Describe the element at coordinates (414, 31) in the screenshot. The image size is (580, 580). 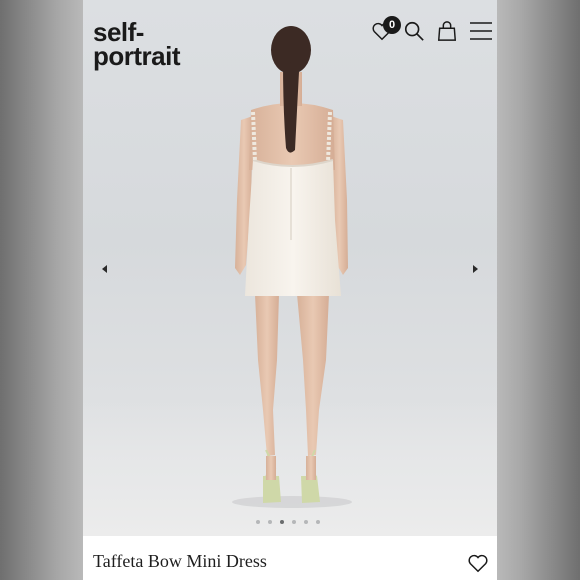
I see `search-icon` at that location.